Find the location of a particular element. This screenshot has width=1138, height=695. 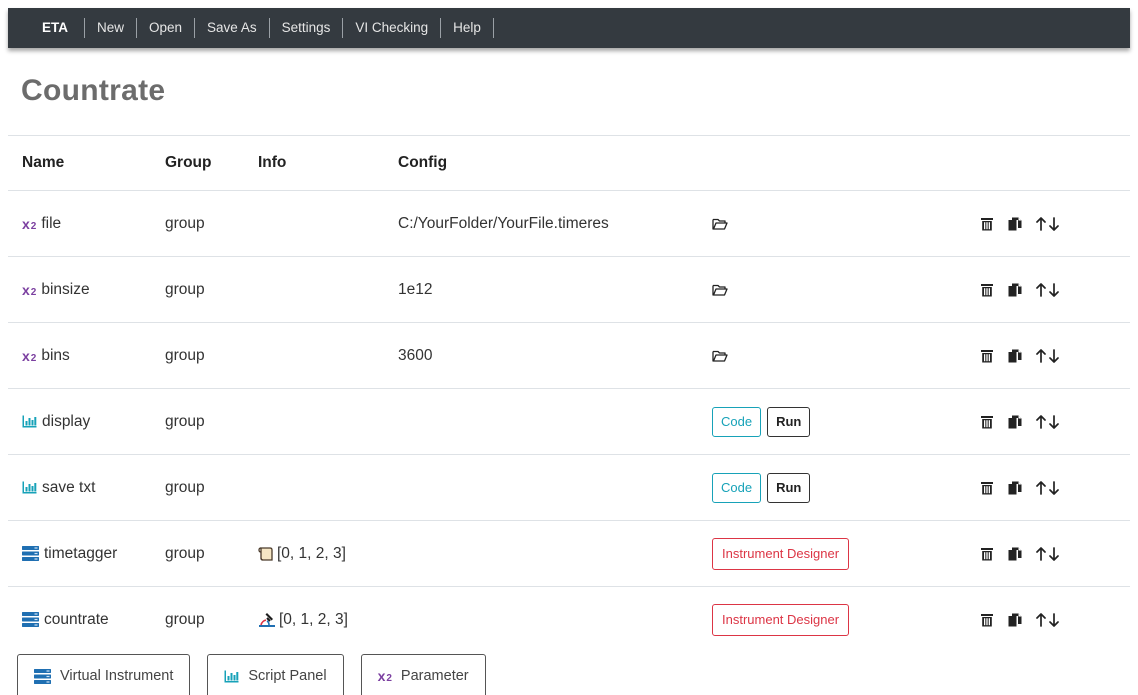

nav-separator is located at coordinates (493, 28).